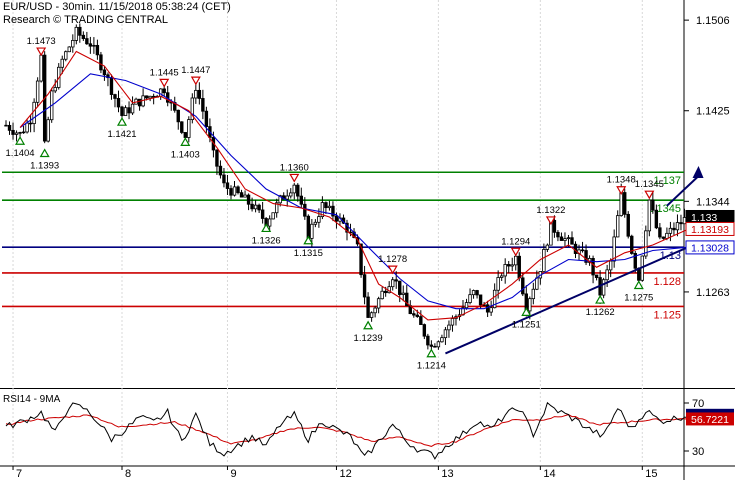 This screenshot has height=480, width=735. Describe the element at coordinates (345, 474) in the screenshot. I see `x-tick-label: 12` at that location.